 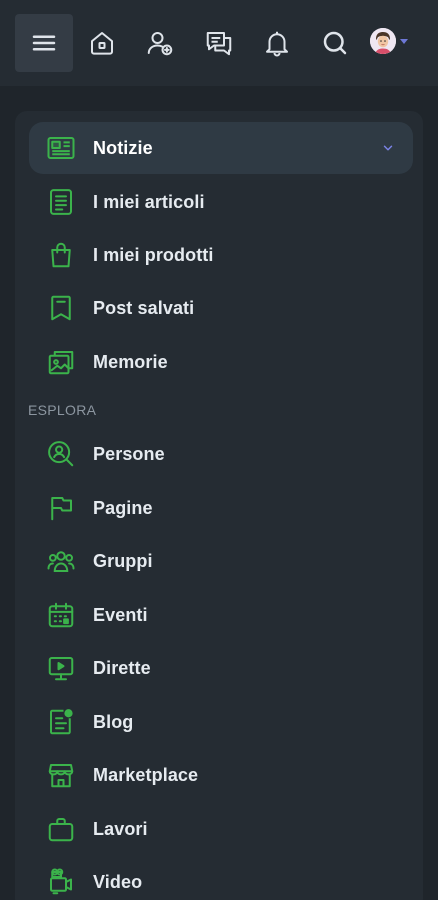 What do you see at coordinates (404, 41) in the screenshot?
I see `caret-down-icon` at bounding box center [404, 41].